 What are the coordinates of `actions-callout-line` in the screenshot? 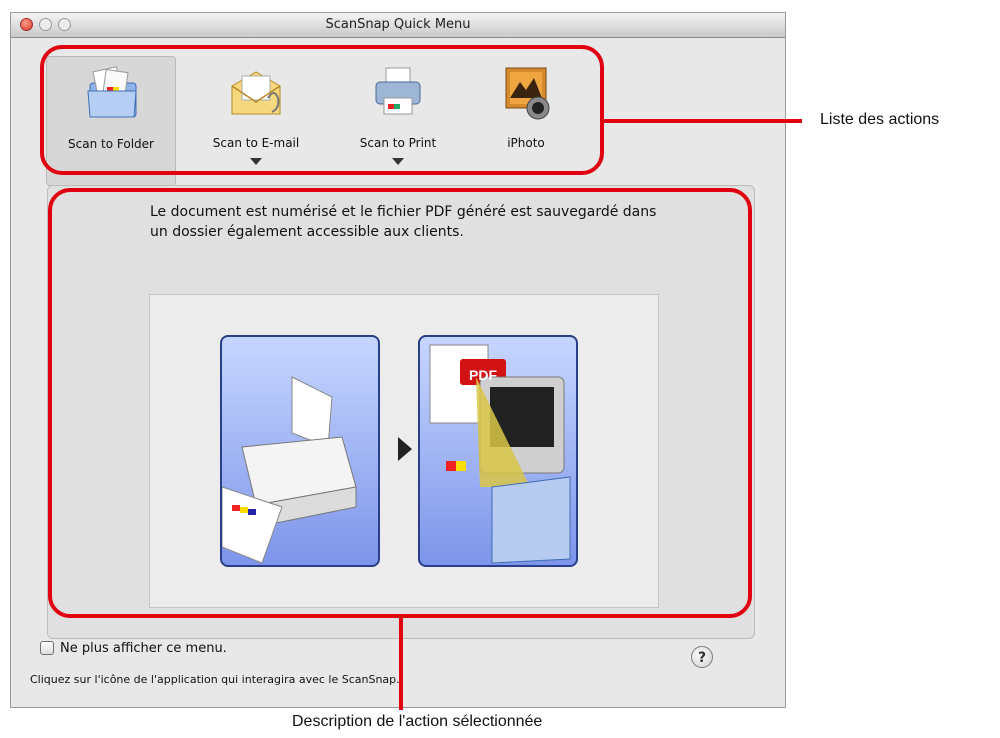 It's located at (703, 121).